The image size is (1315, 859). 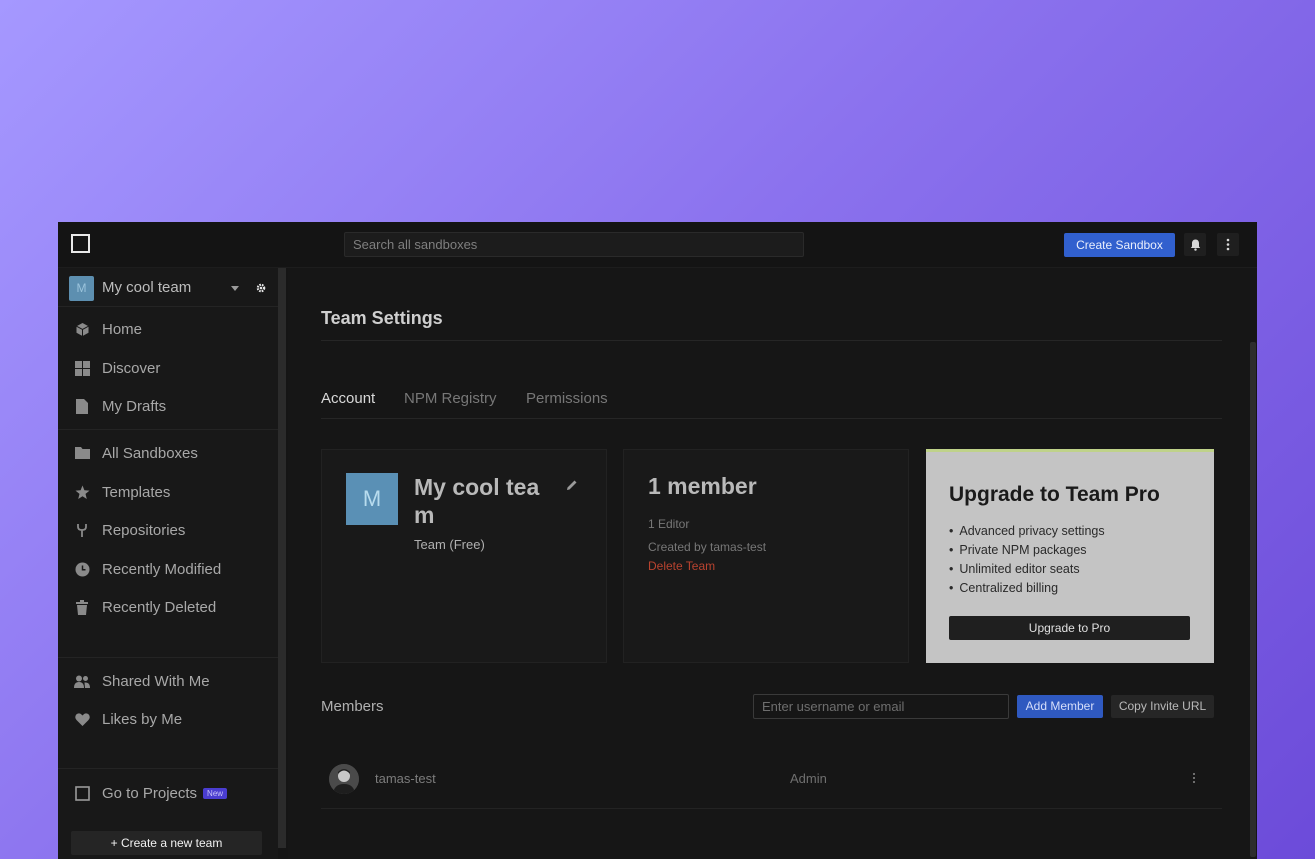 What do you see at coordinates (808, 778) in the screenshot?
I see `member-role: Admin` at bounding box center [808, 778].